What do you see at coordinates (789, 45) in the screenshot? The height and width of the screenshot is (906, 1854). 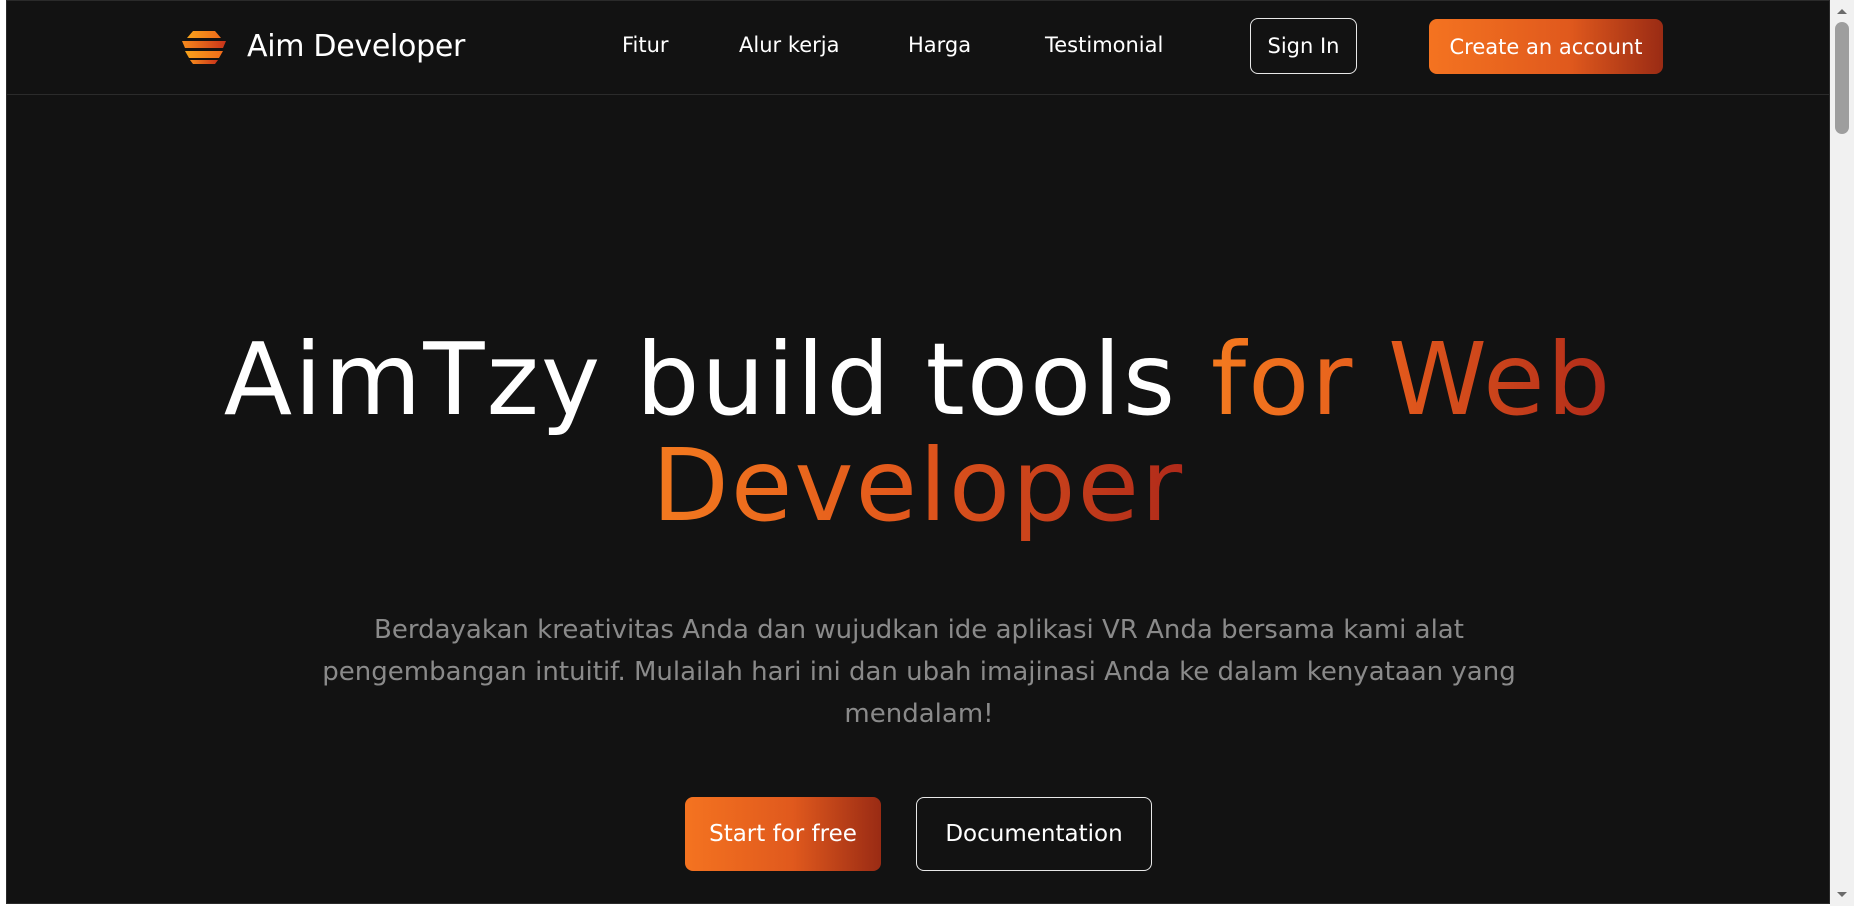 I see `nav-item-alur-kerja: Alur kerja` at bounding box center [789, 45].